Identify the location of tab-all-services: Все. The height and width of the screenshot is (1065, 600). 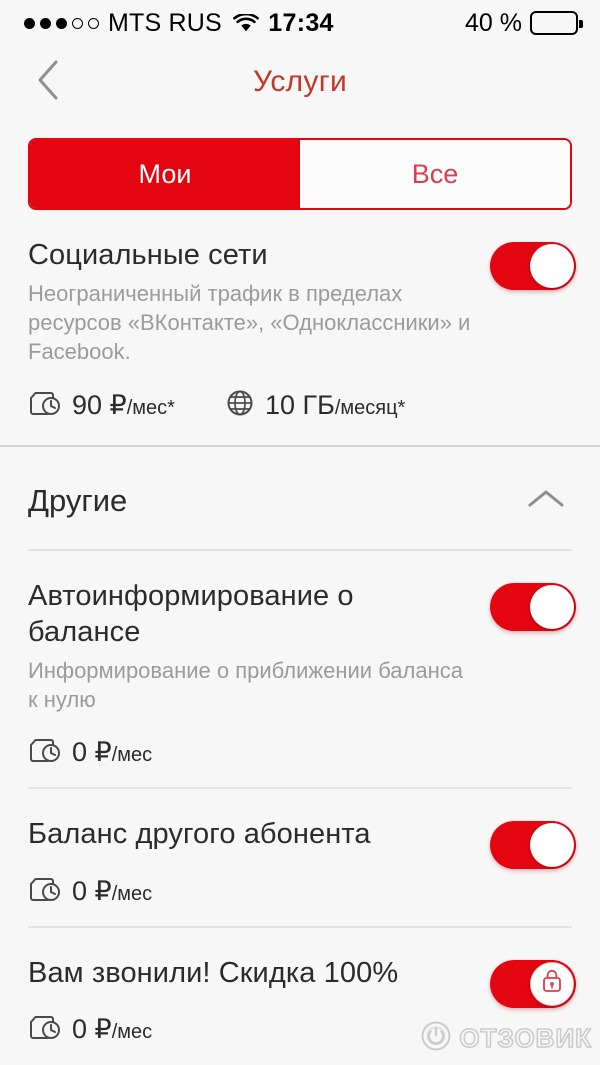
(435, 174).